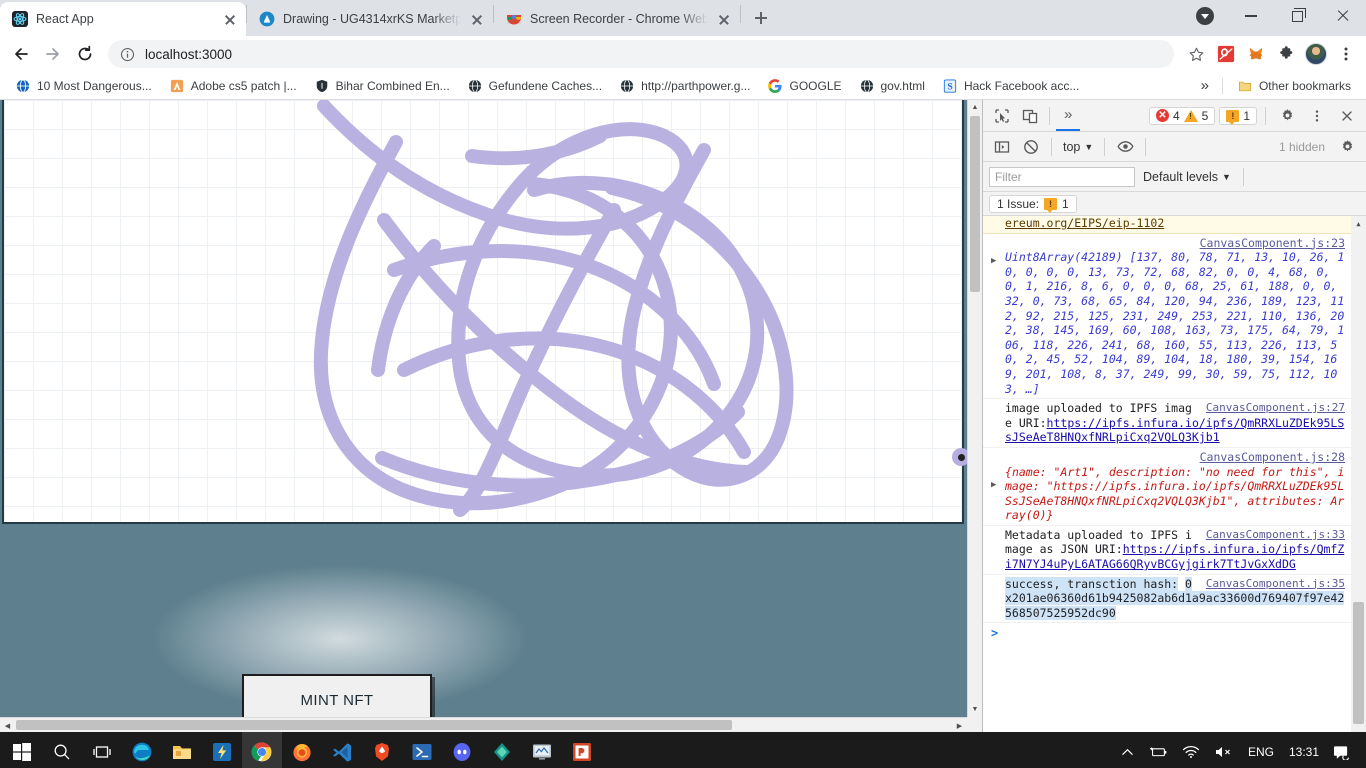 The width and height of the screenshot is (1366, 768). Describe the element at coordinates (761, 18) in the screenshot. I see `new-tab-button` at that location.